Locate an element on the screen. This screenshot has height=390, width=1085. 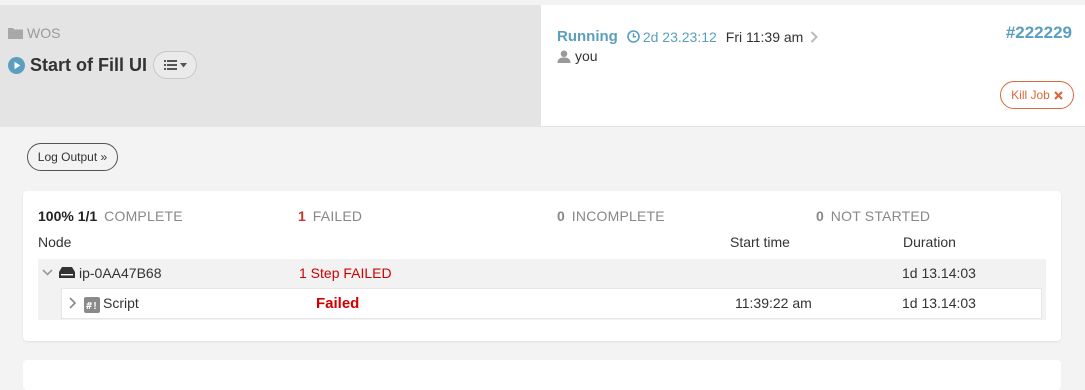
user-icon is located at coordinates (564, 56).